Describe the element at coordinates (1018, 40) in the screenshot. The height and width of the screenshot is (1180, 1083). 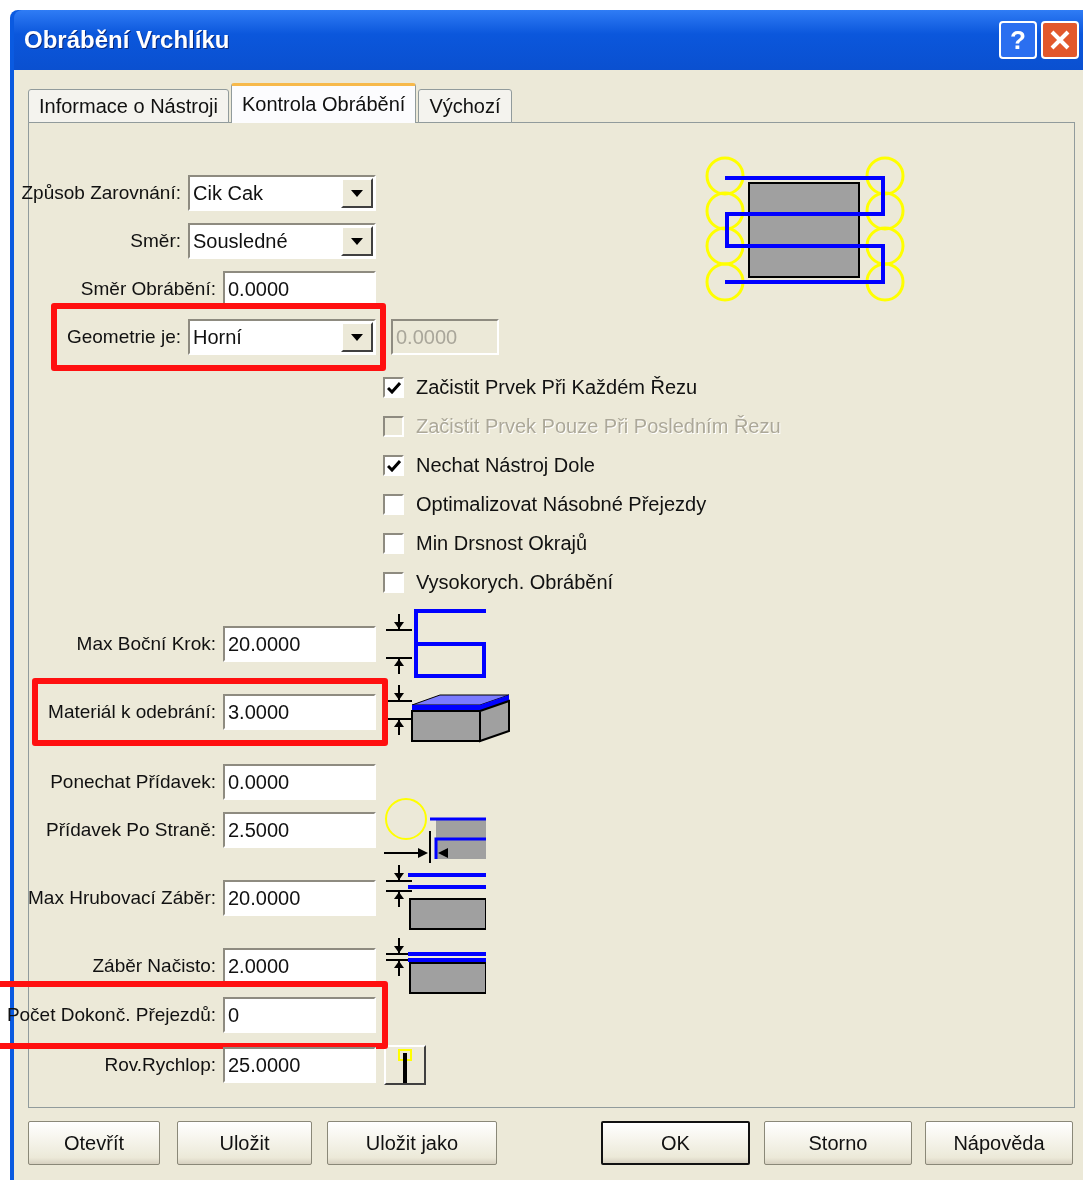
I see `help-button: ?` at that location.